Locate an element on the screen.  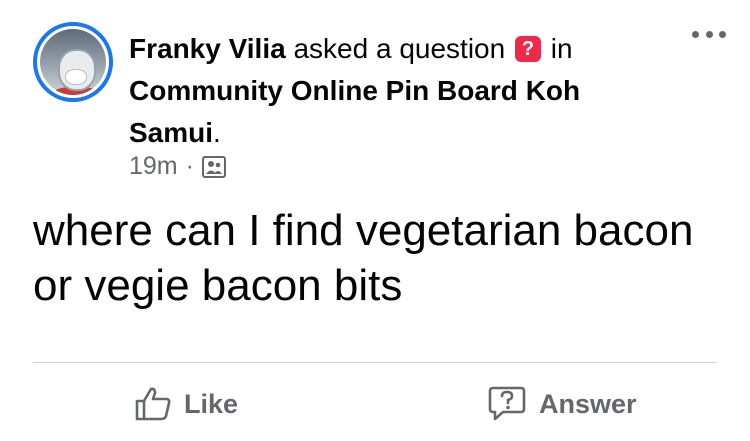
avatar-photo is located at coordinates (73, 62).